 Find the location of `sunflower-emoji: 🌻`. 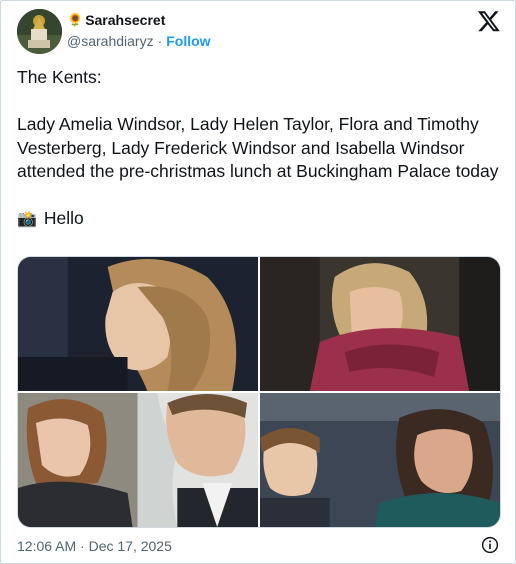

sunflower-emoji: 🌻 is located at coordinates (75, 19).